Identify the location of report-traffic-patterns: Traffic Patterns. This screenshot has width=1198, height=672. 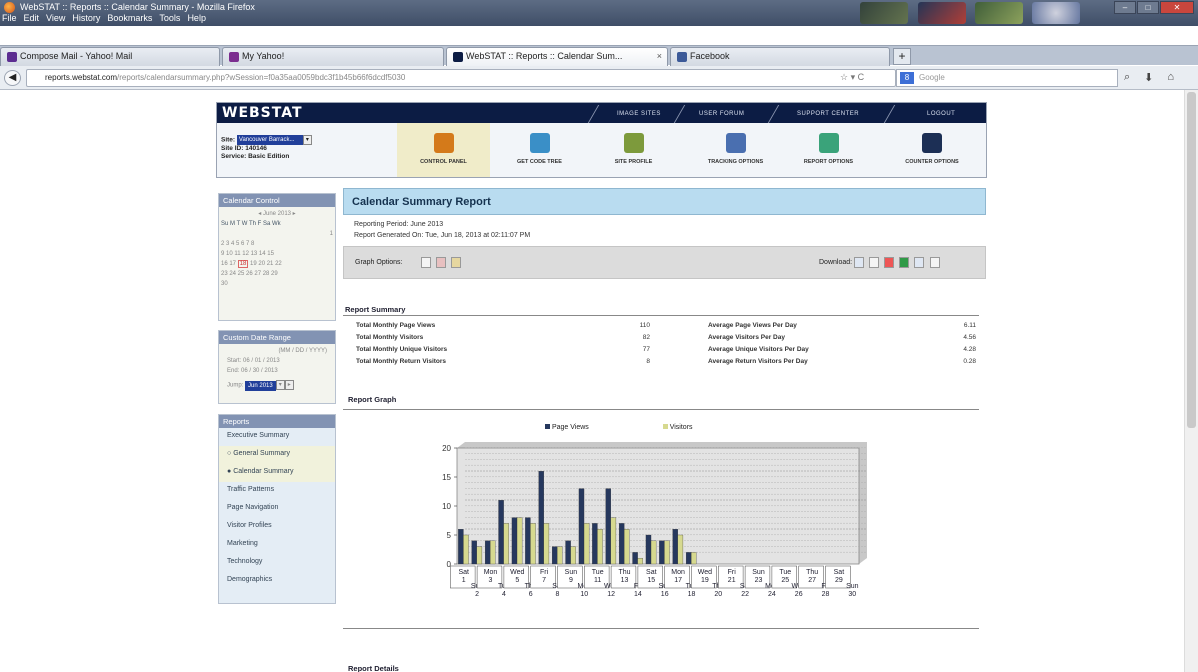
(277, 491).